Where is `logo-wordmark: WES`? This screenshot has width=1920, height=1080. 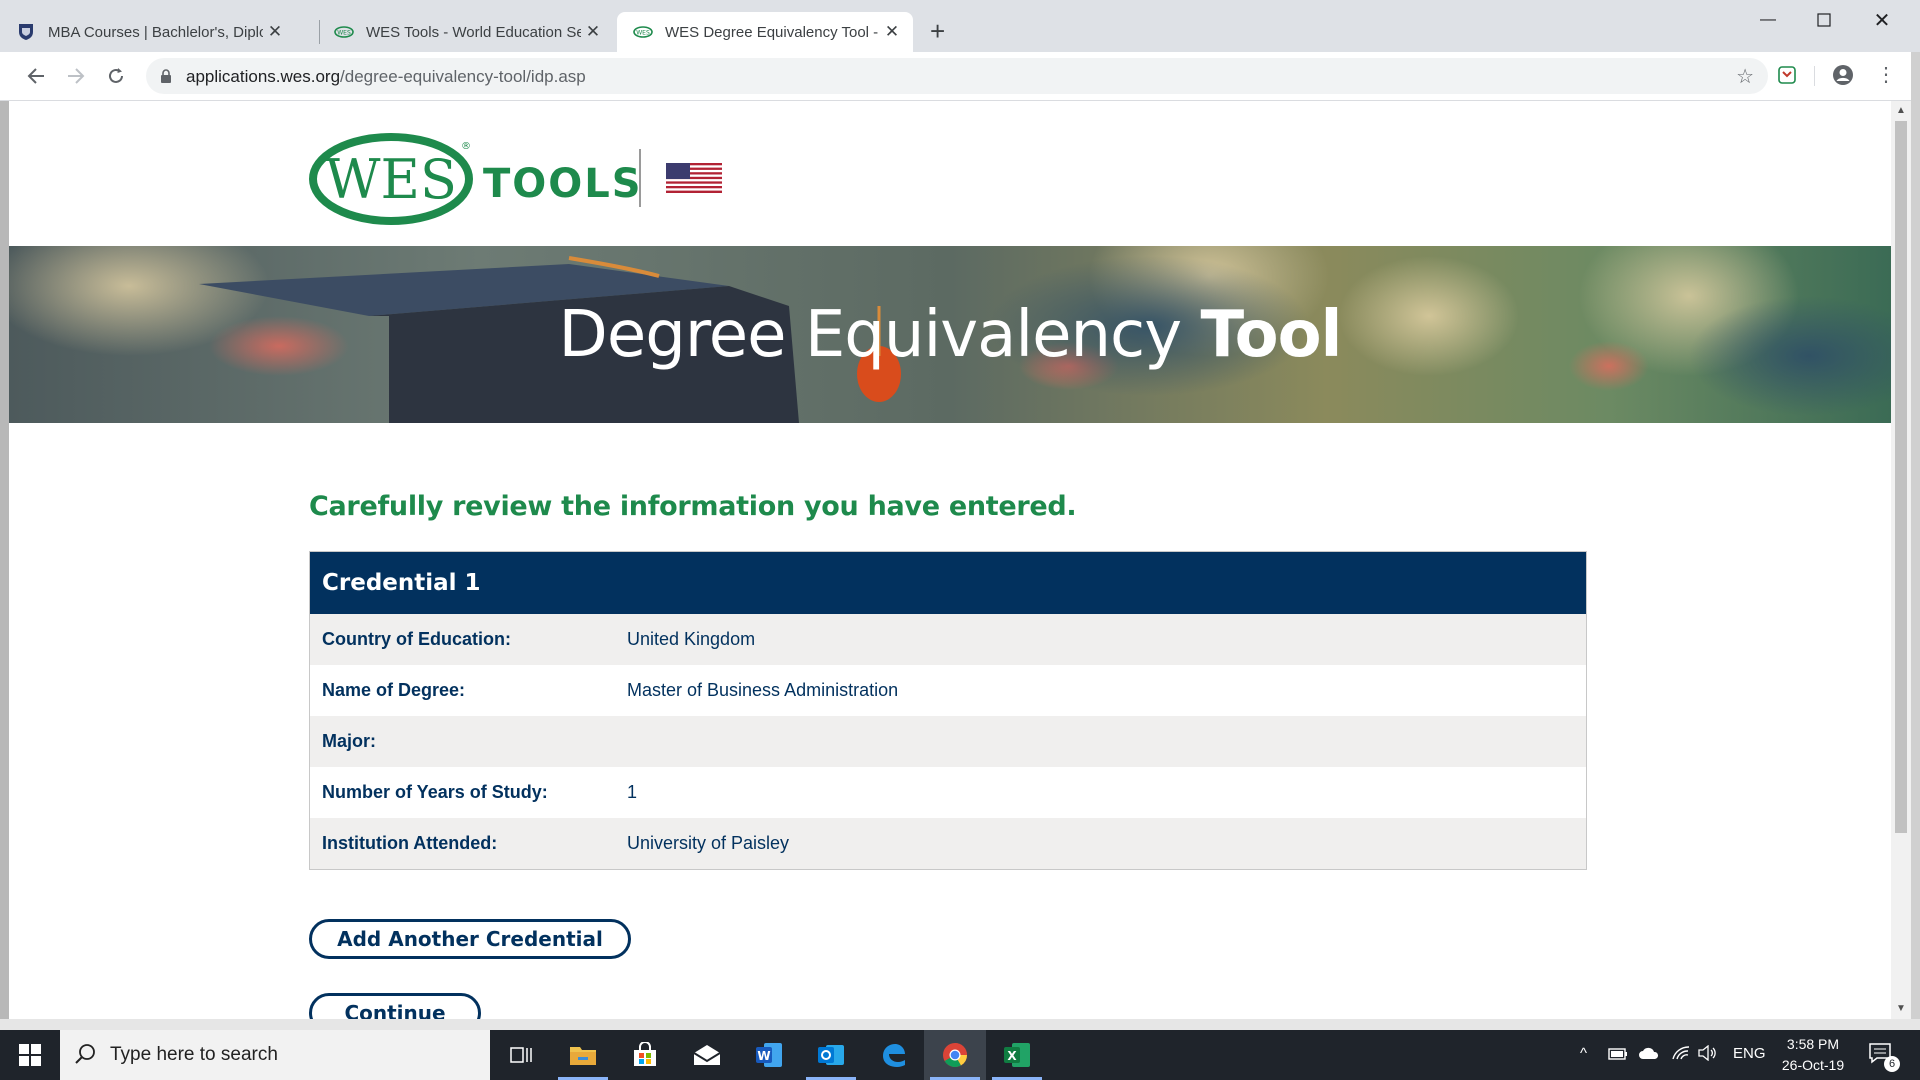
logo-wordmark: WES is located at coordinates (391, 179).